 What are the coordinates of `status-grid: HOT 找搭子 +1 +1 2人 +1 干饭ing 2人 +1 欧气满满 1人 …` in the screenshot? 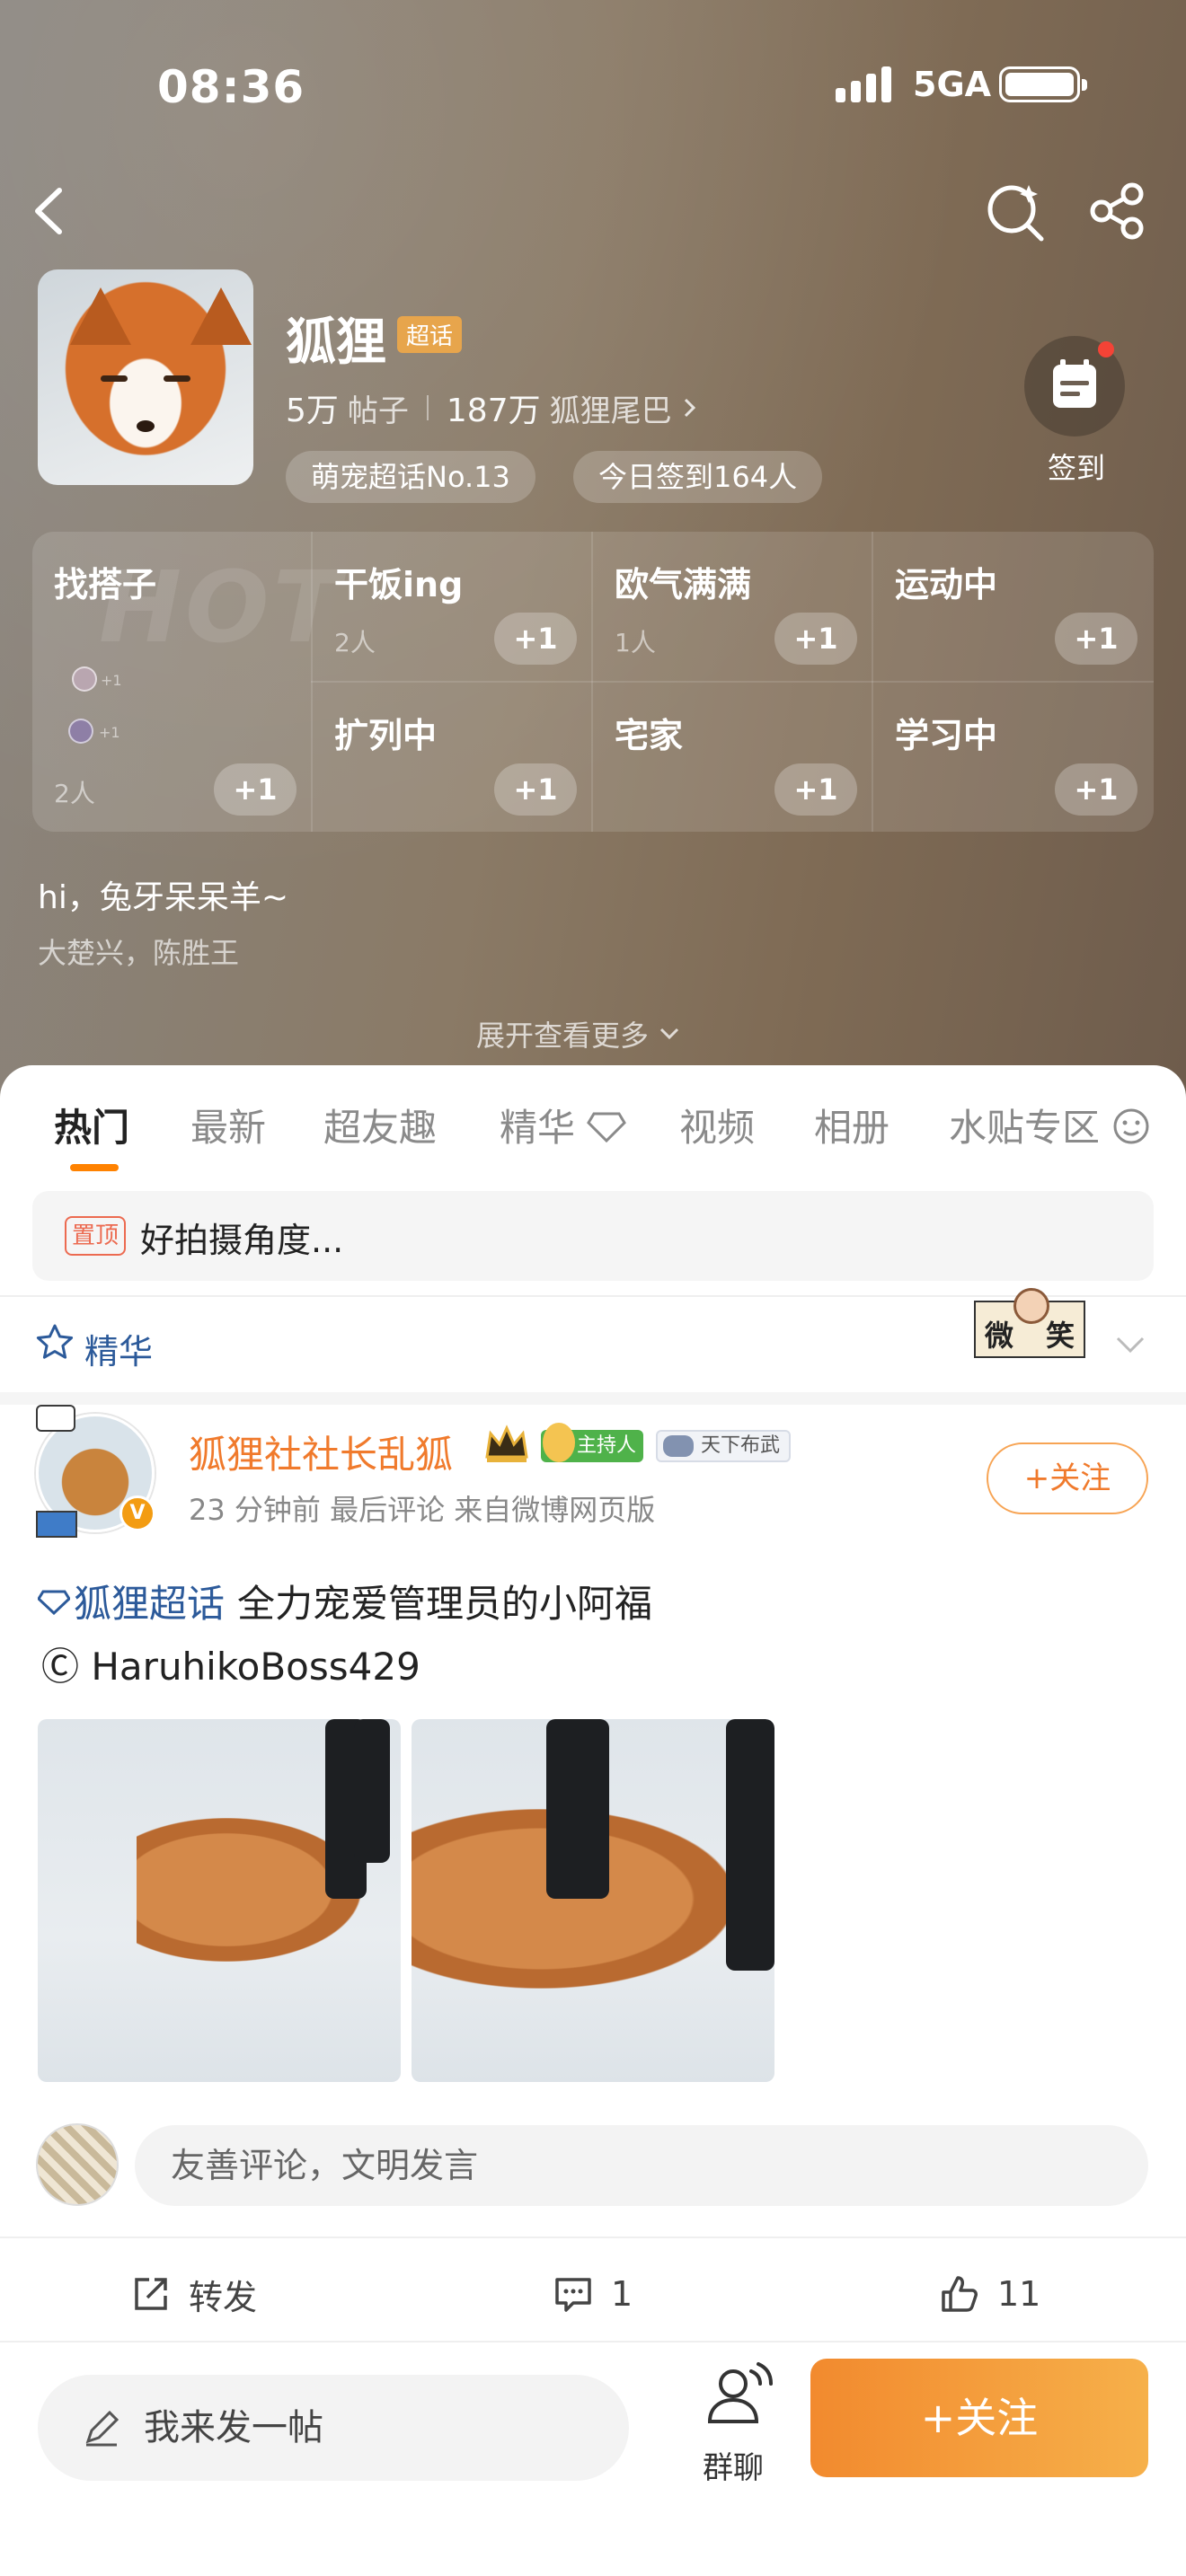 It's located at (593, 682).